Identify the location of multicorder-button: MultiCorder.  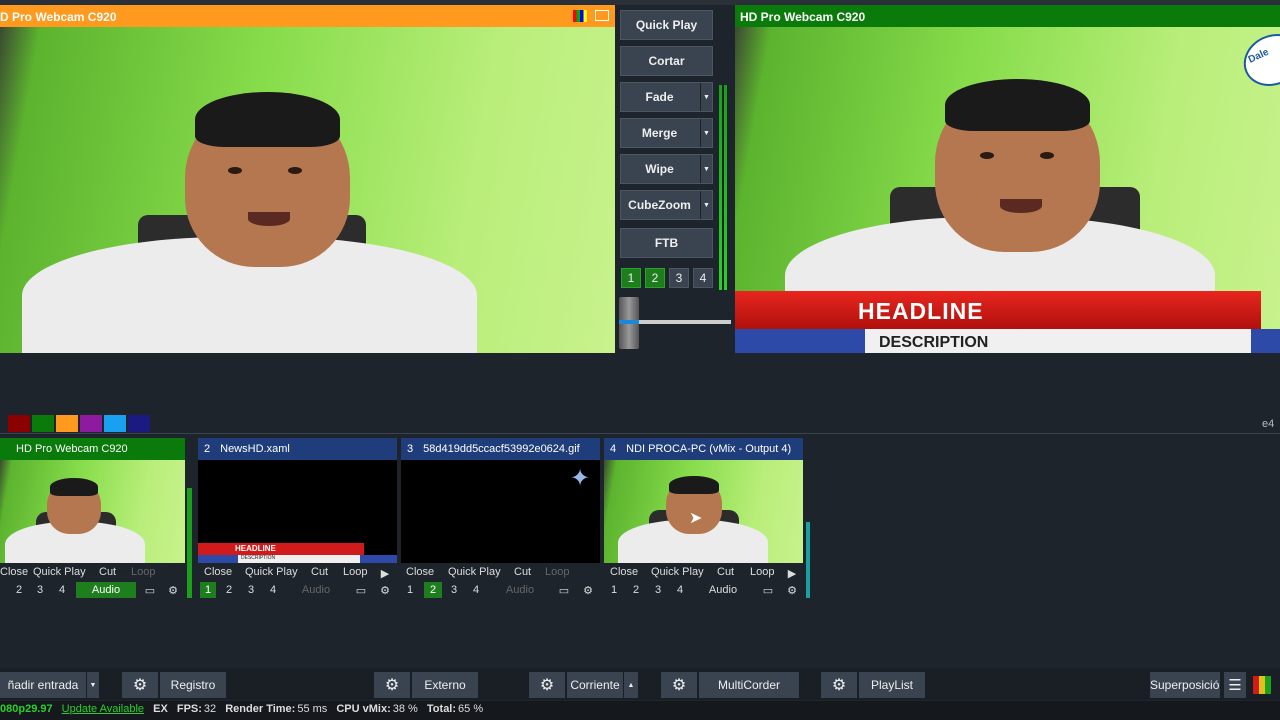
(749, 685).